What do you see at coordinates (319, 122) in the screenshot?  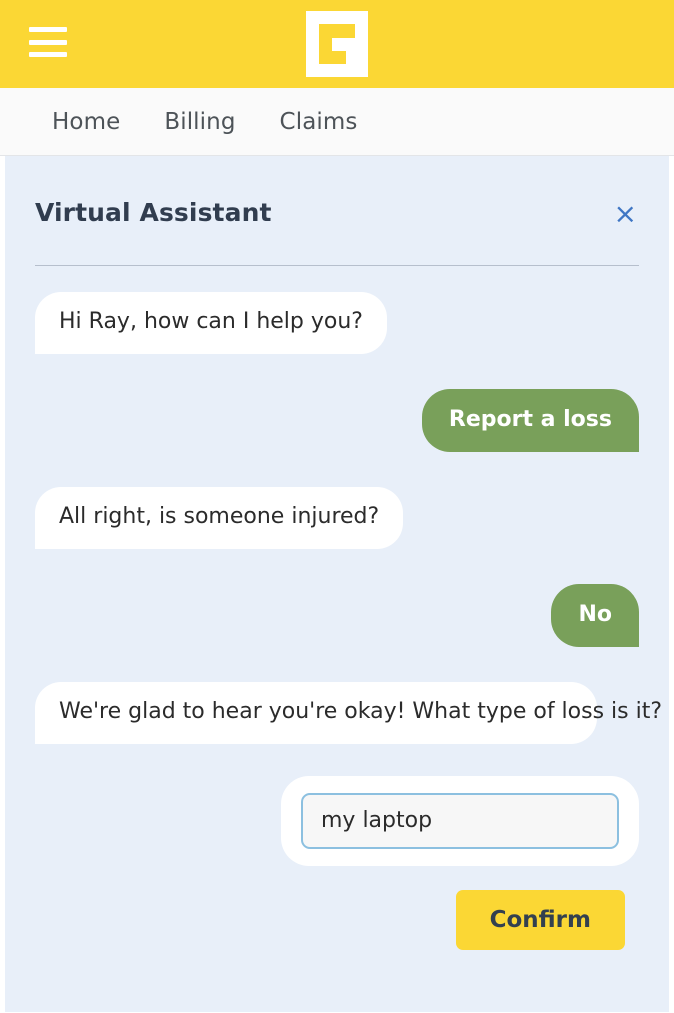 I see `nav-link-claims: Claims` at bounding box center [319, 122].